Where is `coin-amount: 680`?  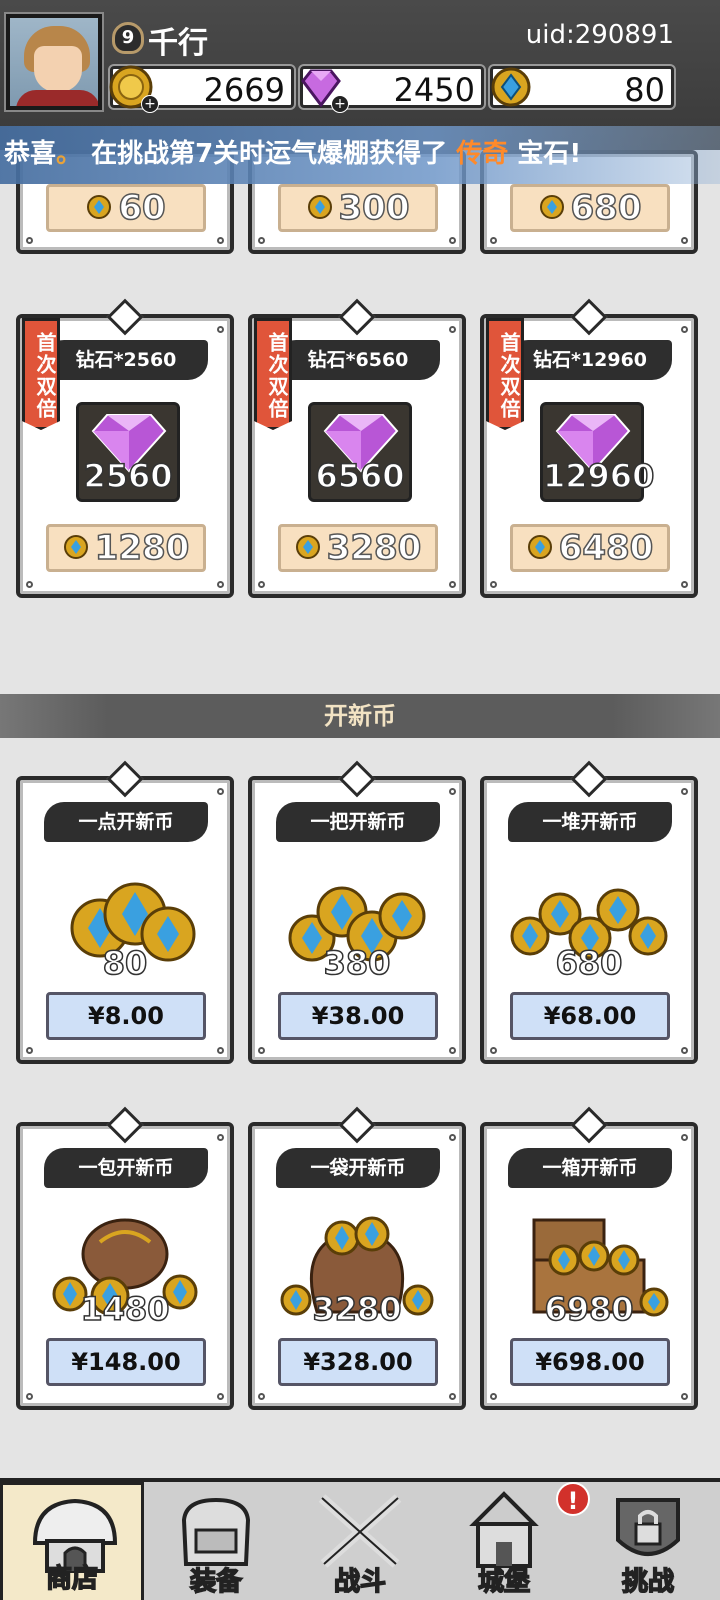
coin-amount: 680 is located at coordinates (589, 963).